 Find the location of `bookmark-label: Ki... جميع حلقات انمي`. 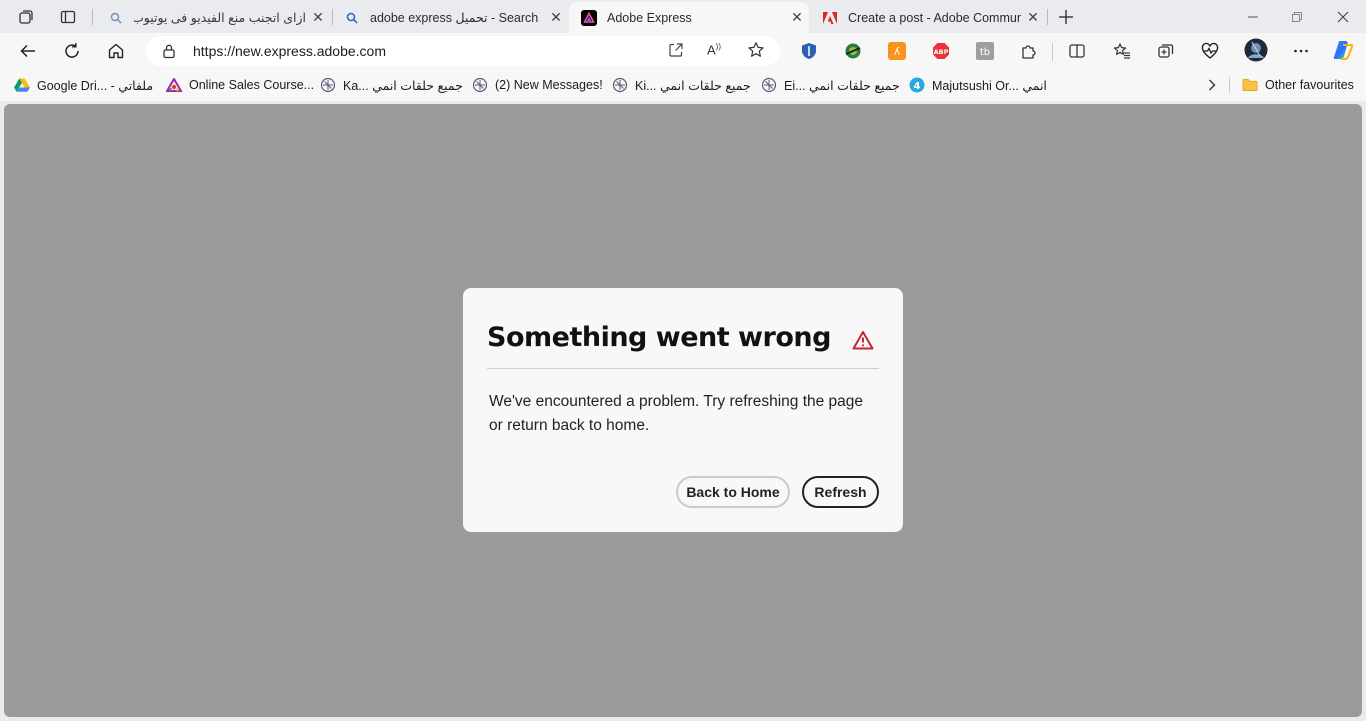

bookmark-label: Ki... جميع حلقات انمي is located at coordinates (693, 85).